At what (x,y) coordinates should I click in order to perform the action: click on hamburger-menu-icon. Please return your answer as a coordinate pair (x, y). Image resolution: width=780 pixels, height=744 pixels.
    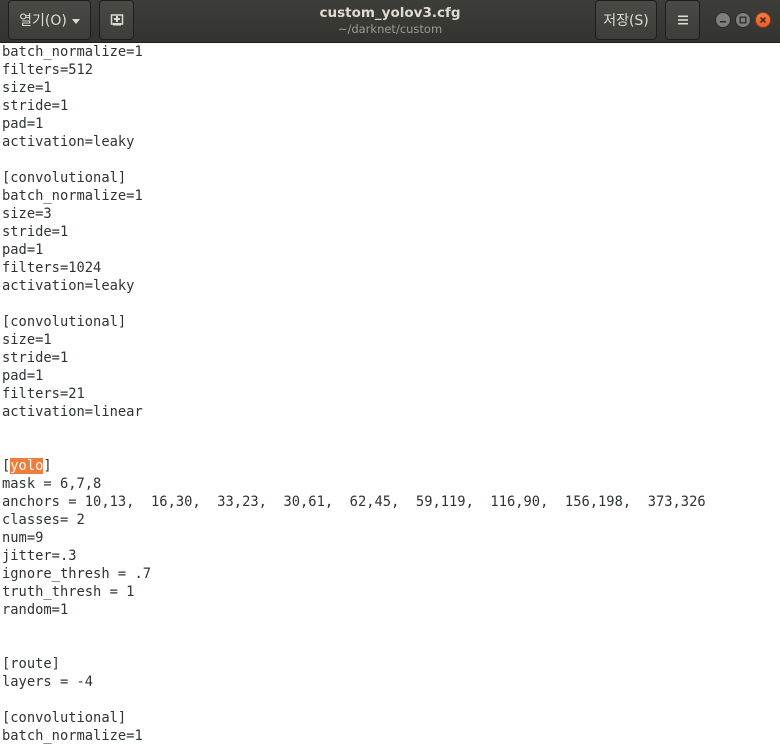
    Looking at the image, I should click on (682, 20).